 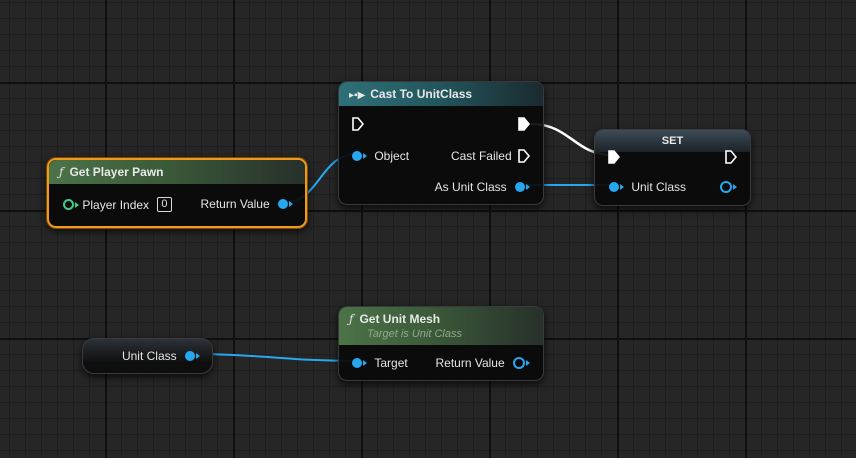 What do you see at coordinates (421, 94) in the screenshot?
I see `cast-title: Cast To UnitClass` at bounding box center [421, 94].